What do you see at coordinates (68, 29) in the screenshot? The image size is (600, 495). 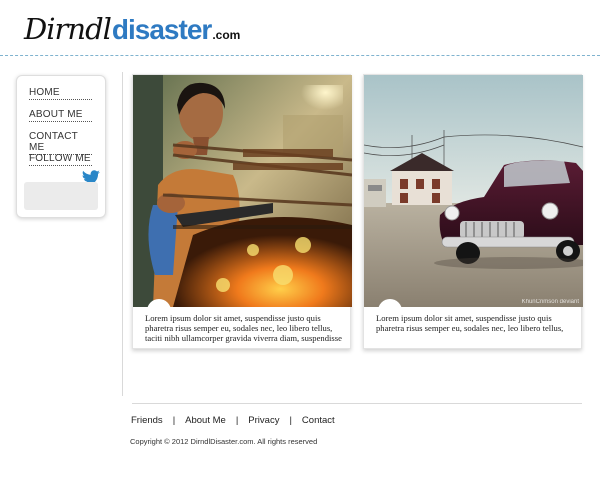 I see `logo-dirndl: Dirndl` at bounding box center [68, 29].